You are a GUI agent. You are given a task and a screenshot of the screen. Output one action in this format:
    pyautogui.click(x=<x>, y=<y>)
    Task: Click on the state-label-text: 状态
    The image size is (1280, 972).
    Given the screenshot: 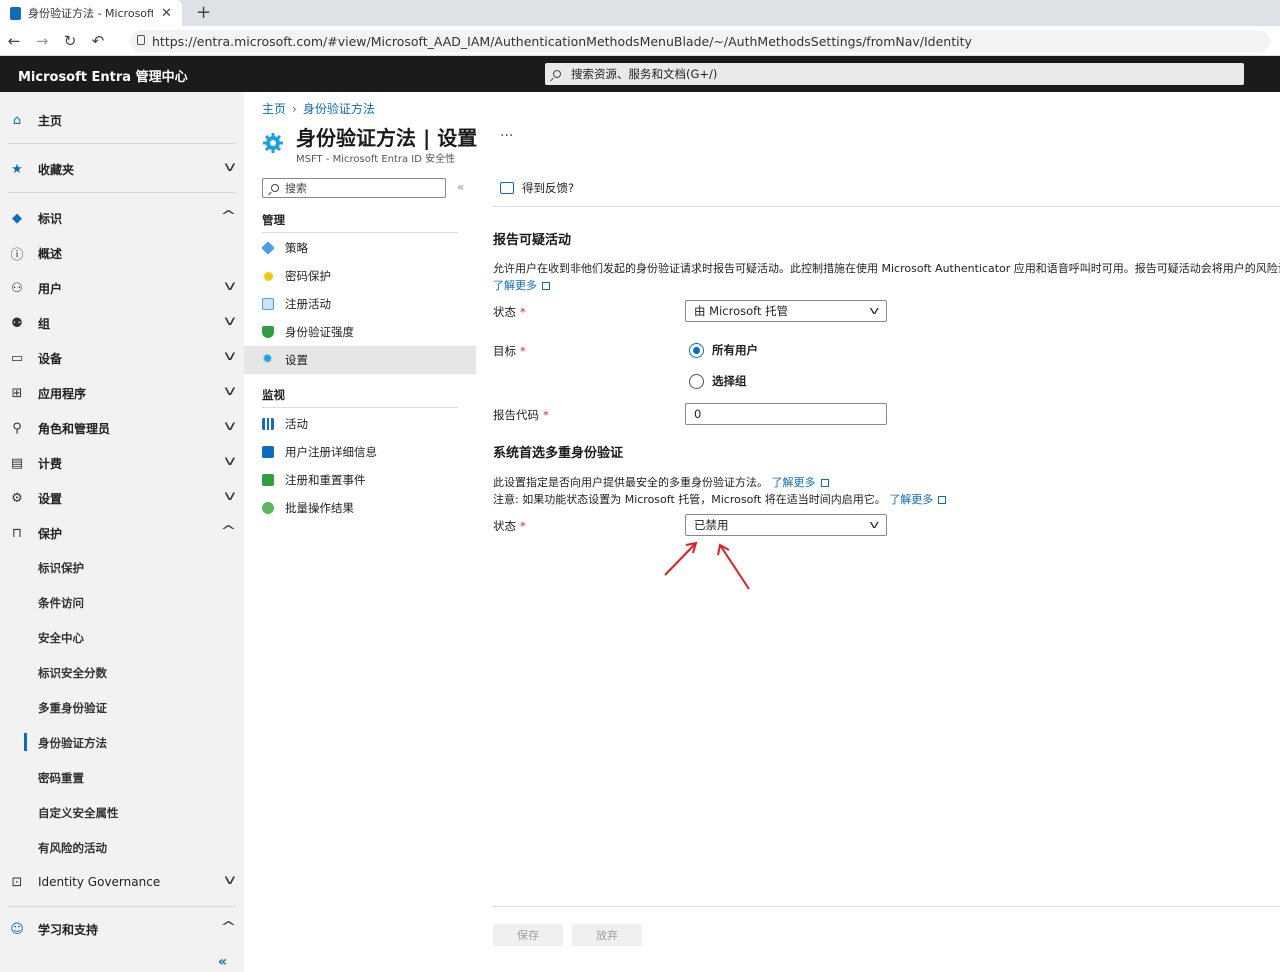 What is the action you would take?
    pyautogui.click(x=504, y=312)
    